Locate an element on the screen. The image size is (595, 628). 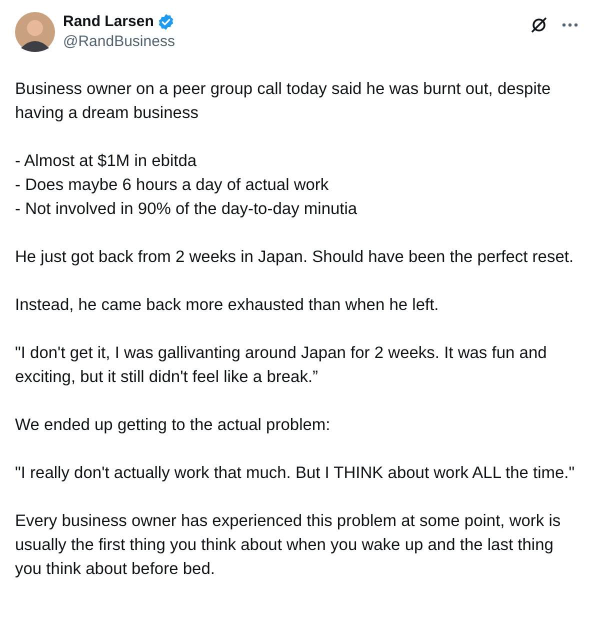
tweet-paragraph: - Almost at $1M in ebitda - Does maybe 6 hours a day of actual work - Not involved in 90% of the day-to-day minutia is located at coordinates (186, 185).